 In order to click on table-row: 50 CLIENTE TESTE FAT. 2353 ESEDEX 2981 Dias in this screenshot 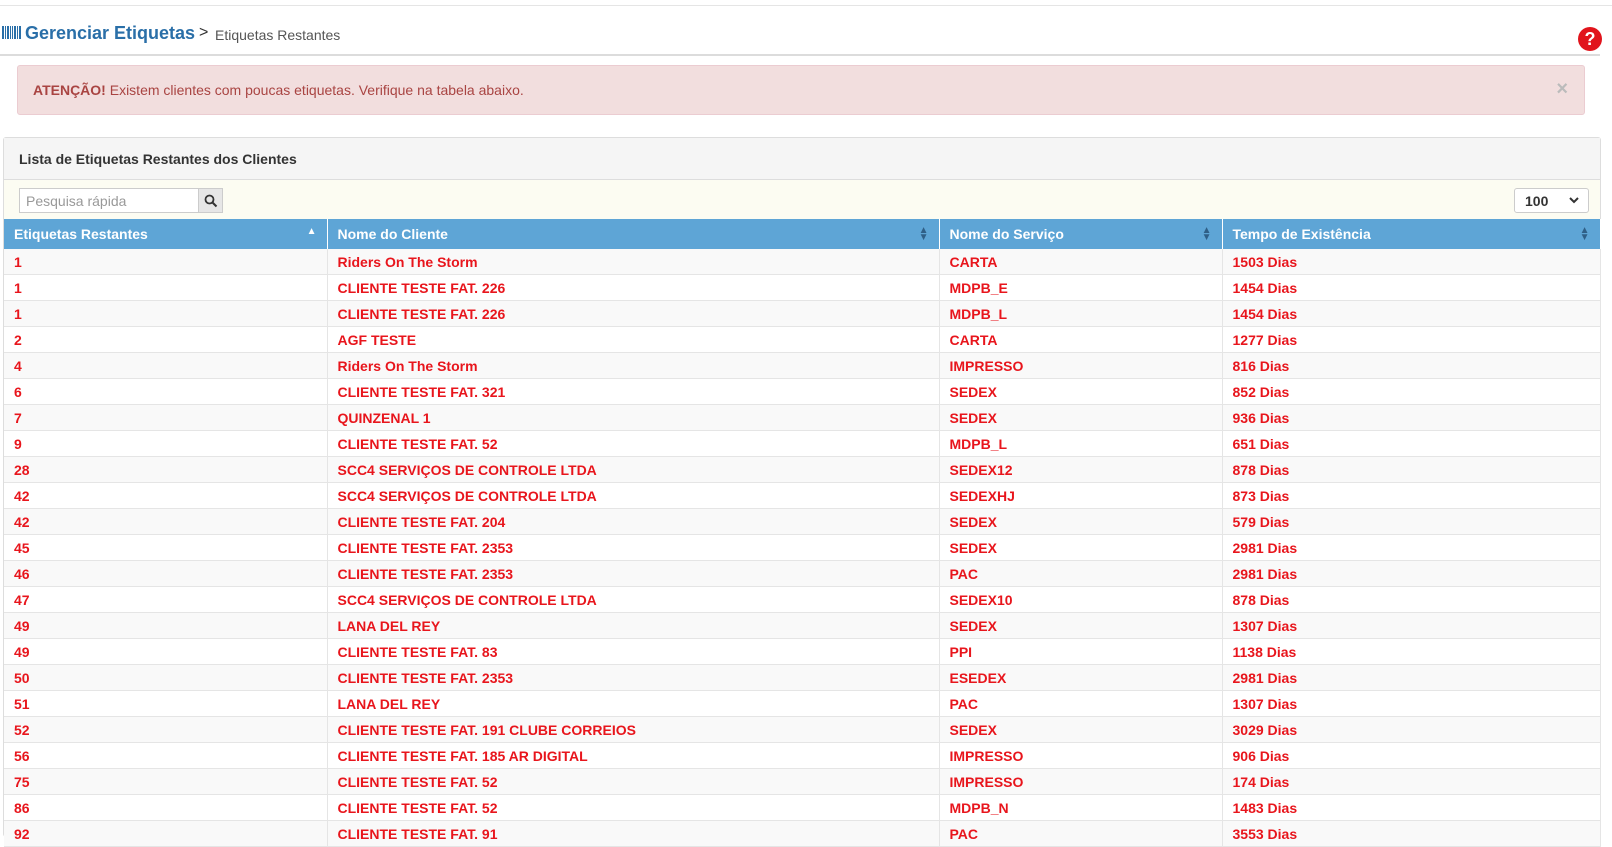, I will do `click(802, 677)`.